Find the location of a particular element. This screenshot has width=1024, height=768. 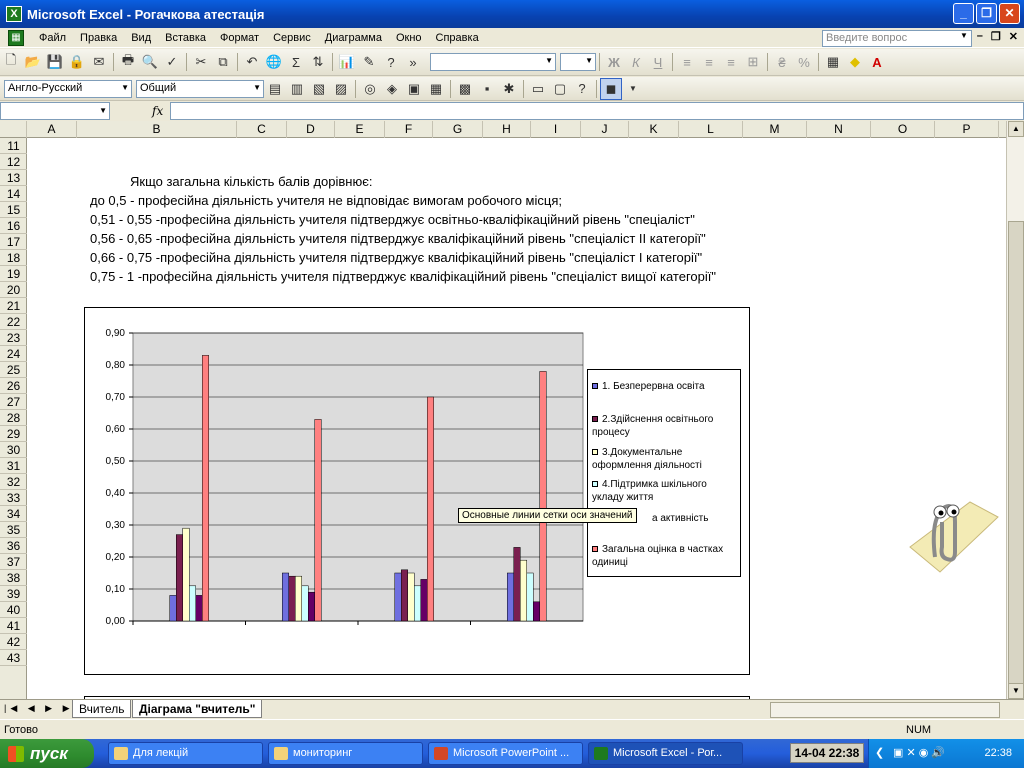

currency-icon: ₴ is located at coordinates (782, 62).